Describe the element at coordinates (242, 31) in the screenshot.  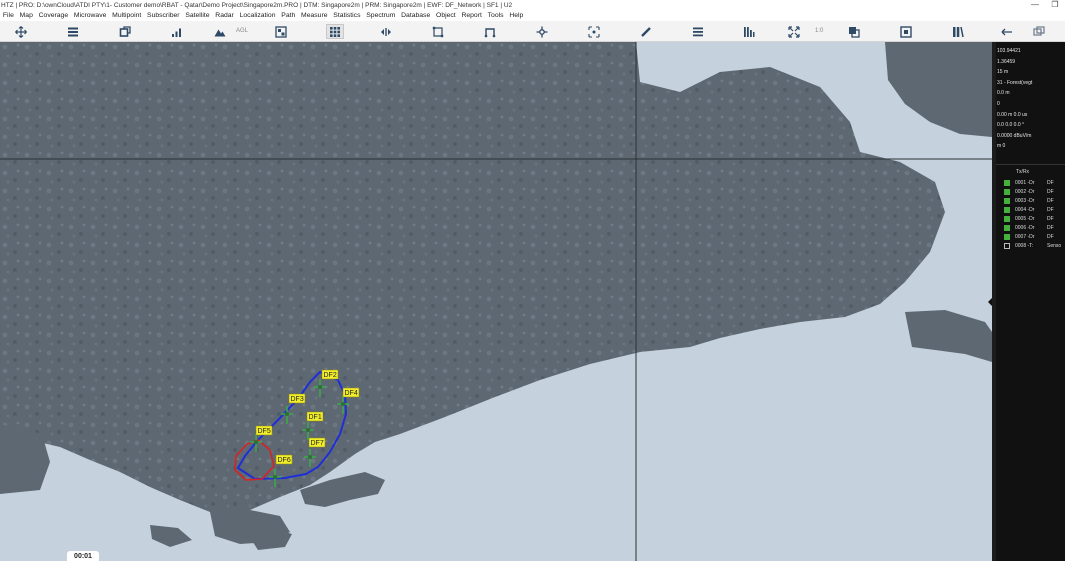
I see `agl-label: AGL` at that location.